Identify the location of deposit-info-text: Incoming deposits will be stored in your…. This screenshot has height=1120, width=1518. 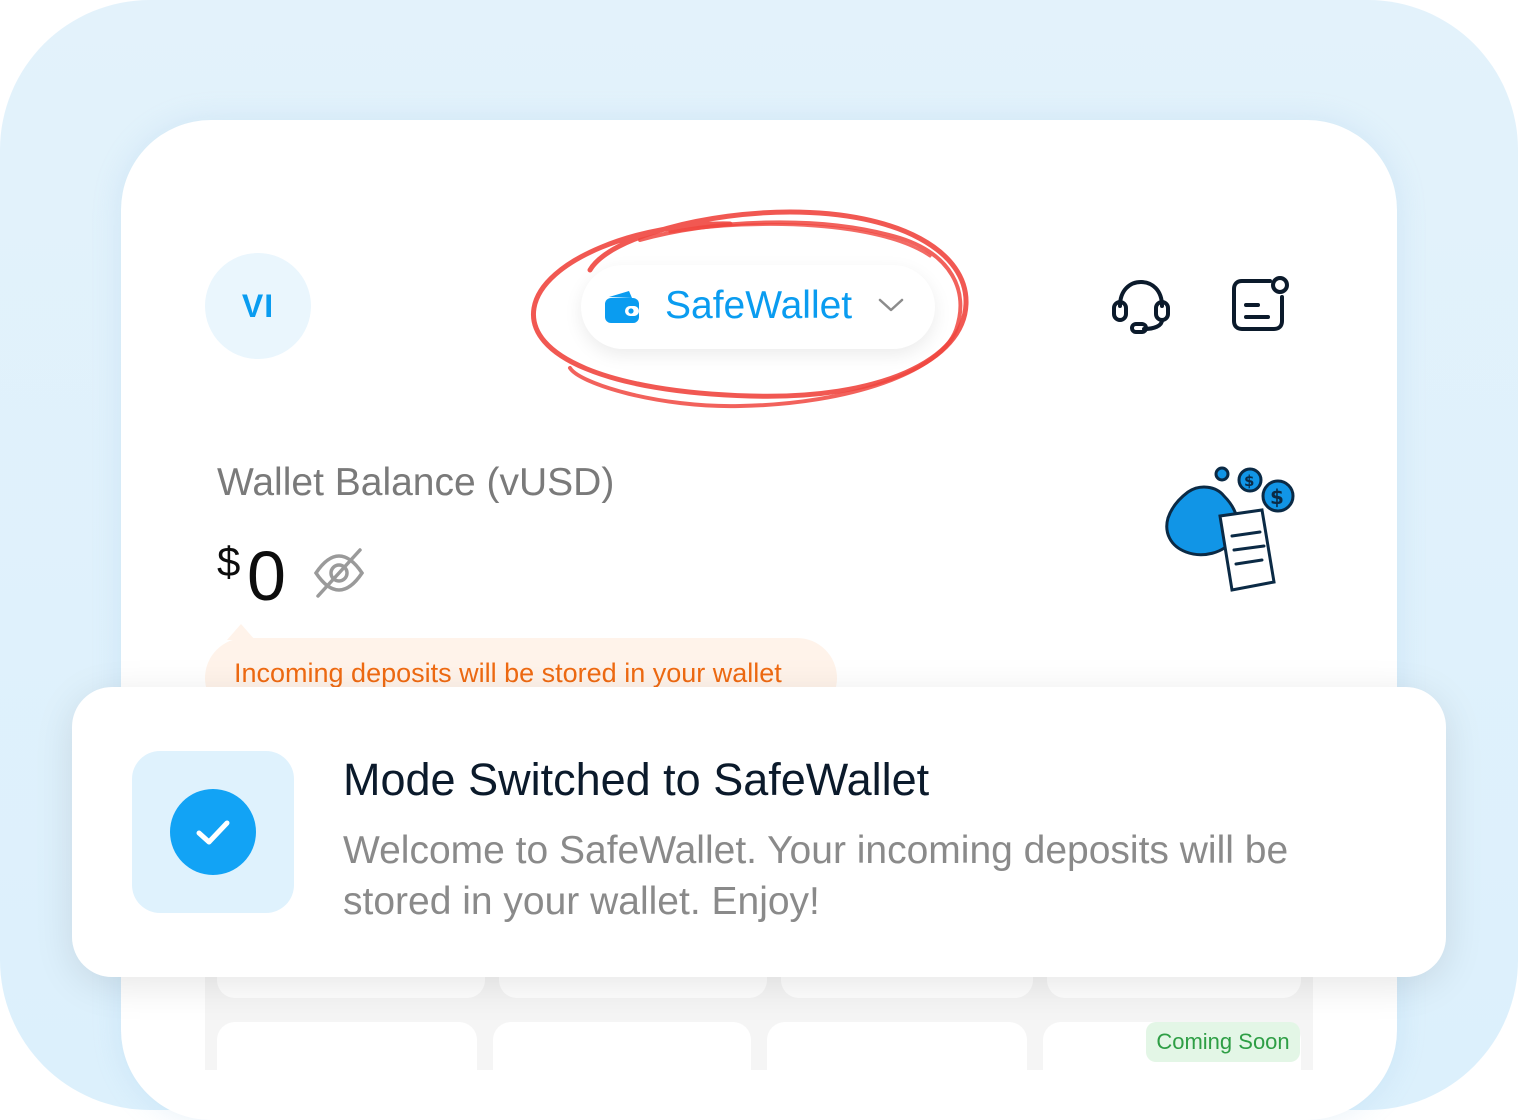
(508, 673).